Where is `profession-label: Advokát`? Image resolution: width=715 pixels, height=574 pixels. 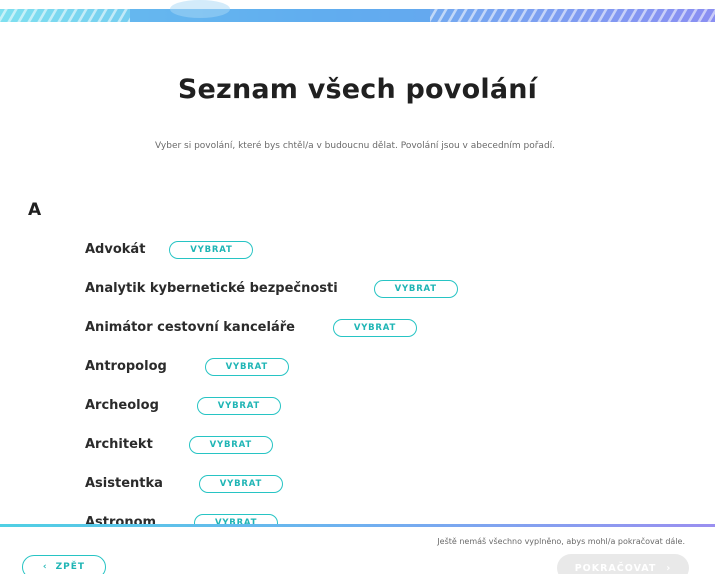
profession-label: Advokát is located at coordinates (115, 249).